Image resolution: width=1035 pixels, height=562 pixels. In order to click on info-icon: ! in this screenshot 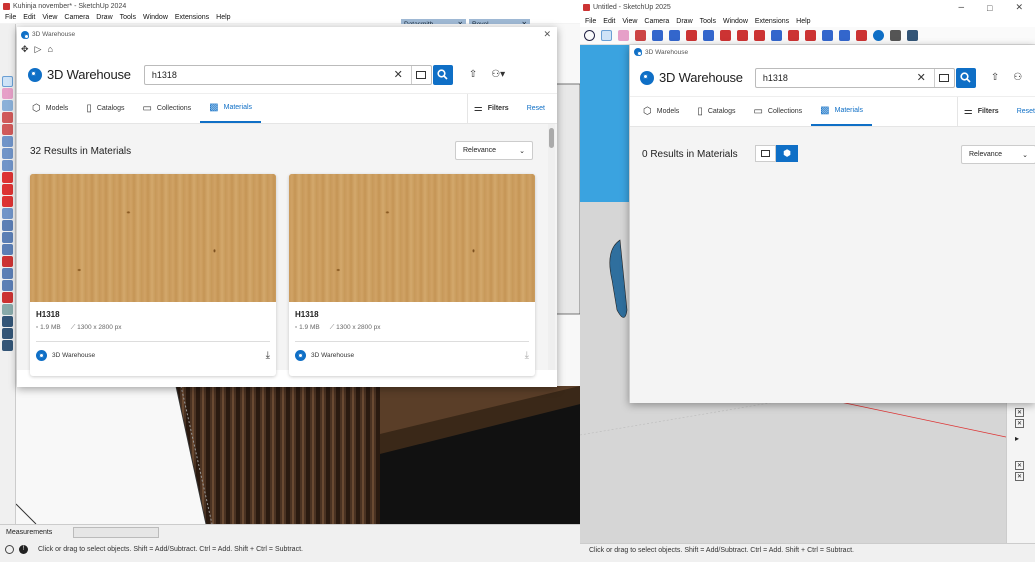, I will do `click(23, 549)`.